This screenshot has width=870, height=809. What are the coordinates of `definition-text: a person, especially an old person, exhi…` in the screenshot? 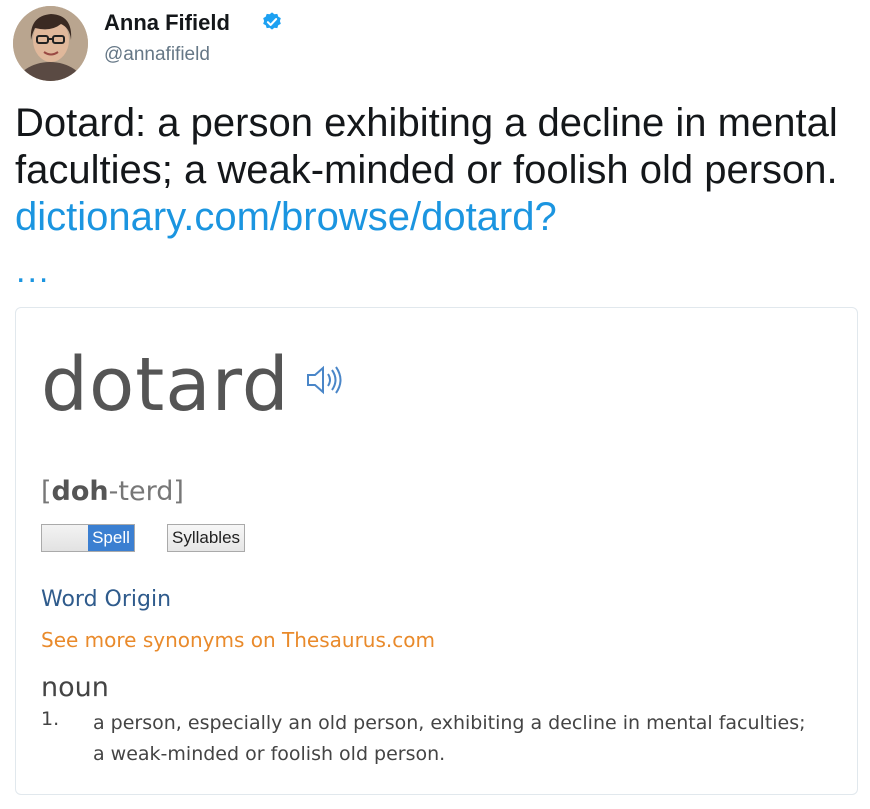 It's located at (449, 738).